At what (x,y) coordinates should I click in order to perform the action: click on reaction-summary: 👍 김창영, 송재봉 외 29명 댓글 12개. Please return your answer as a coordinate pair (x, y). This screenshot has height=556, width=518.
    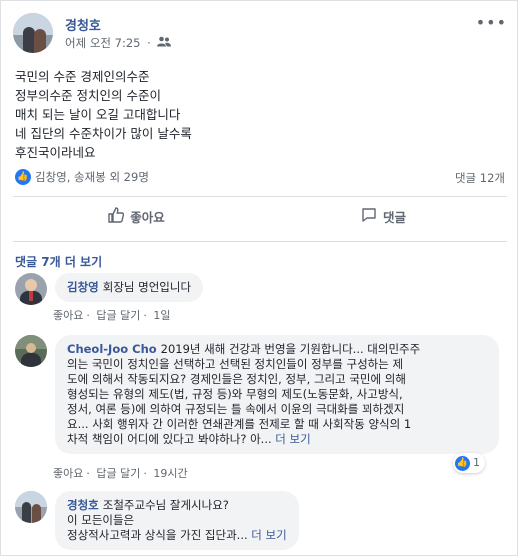
    Looking at the image, I should click on (260, 177).